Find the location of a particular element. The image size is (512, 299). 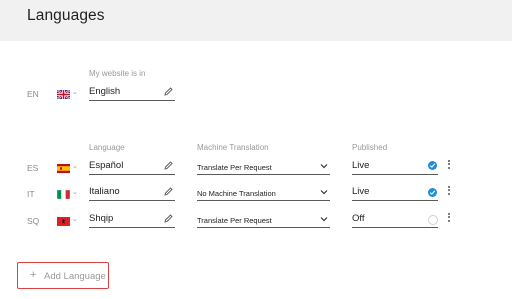

add-language-button: + Add Language is located at coordinates (63, 275).